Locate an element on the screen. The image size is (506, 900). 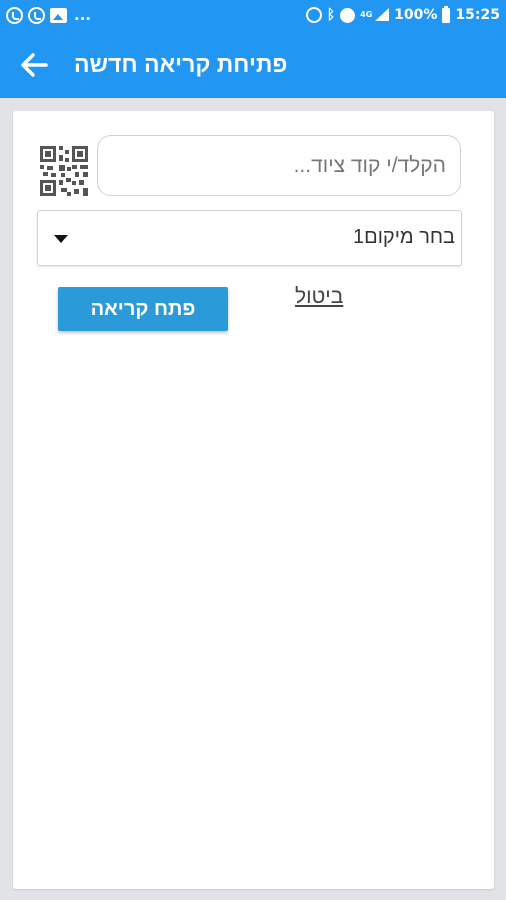
battery-percent: 100% is located at coordinates (416, 15).